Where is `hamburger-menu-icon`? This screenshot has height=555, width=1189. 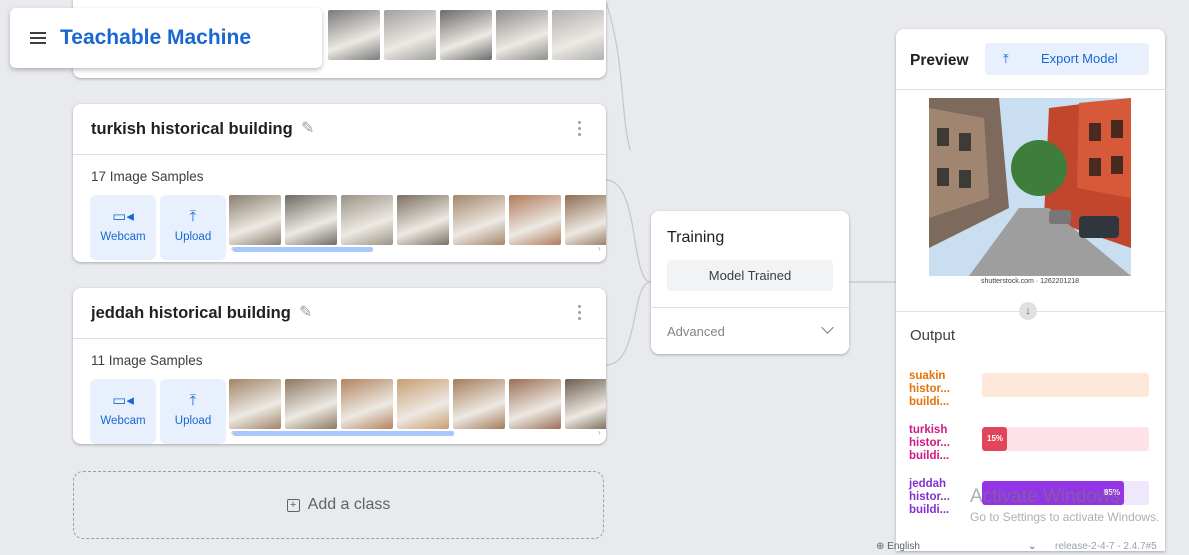
hamburger-menu-icon is located at coordinates (39, 38).